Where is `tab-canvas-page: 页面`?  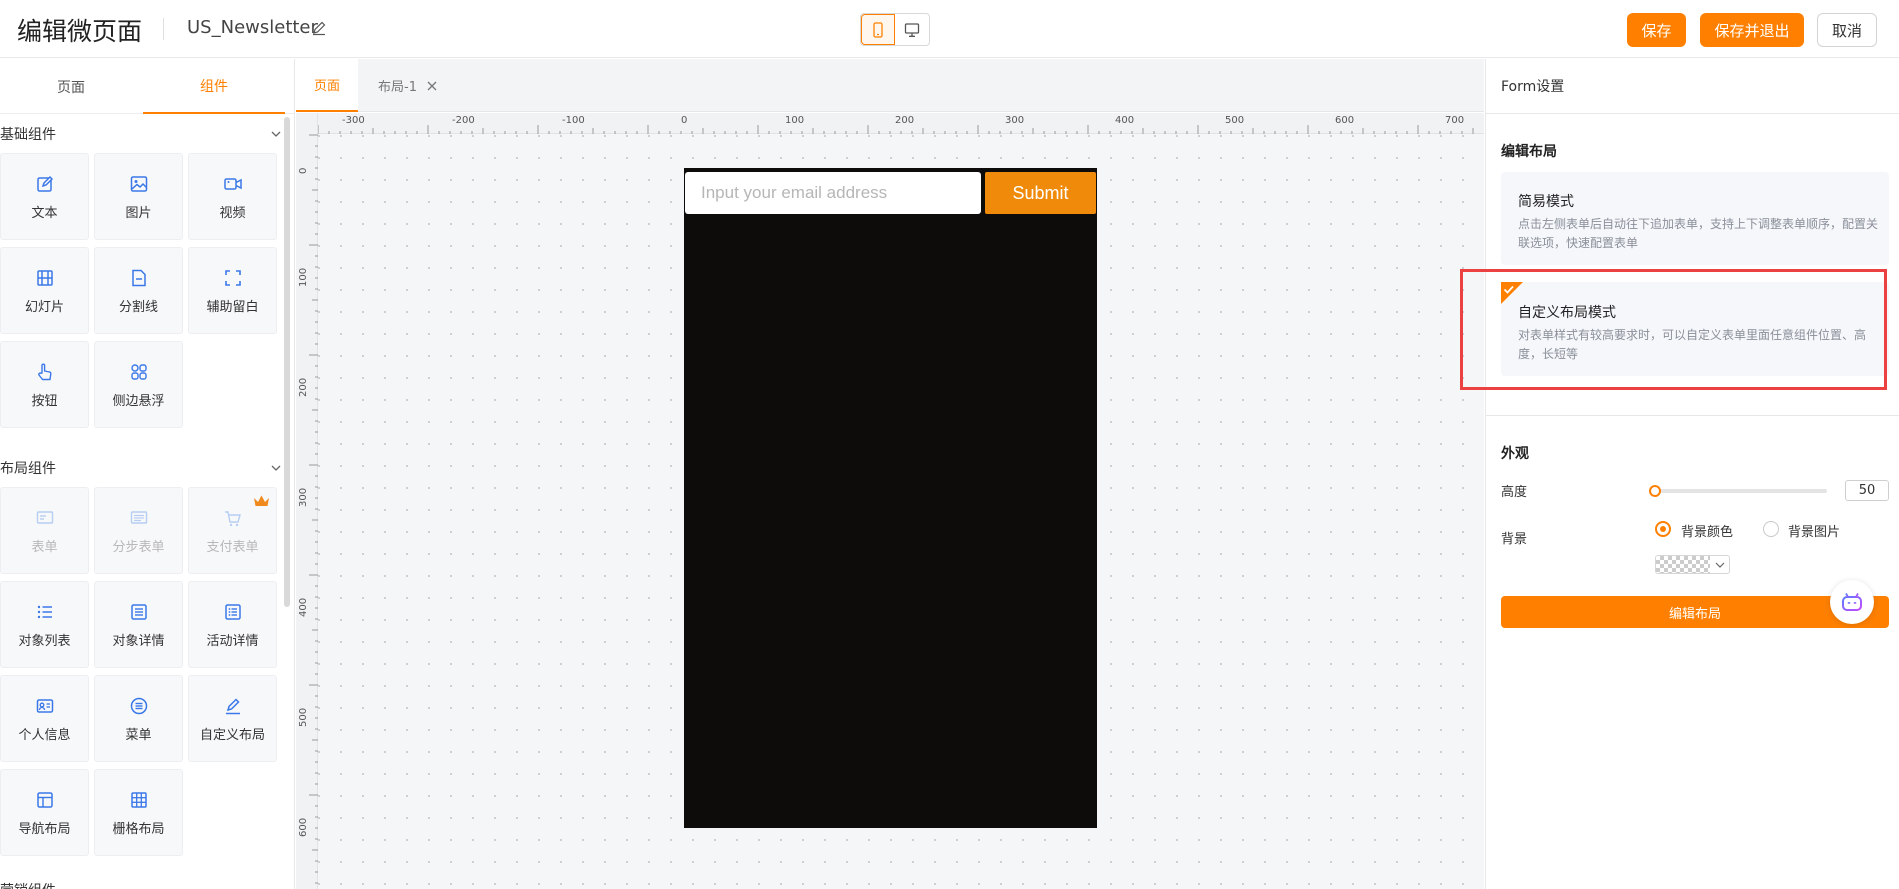 tab-canvas-page: 页面 is located at coordinates (327, 85).